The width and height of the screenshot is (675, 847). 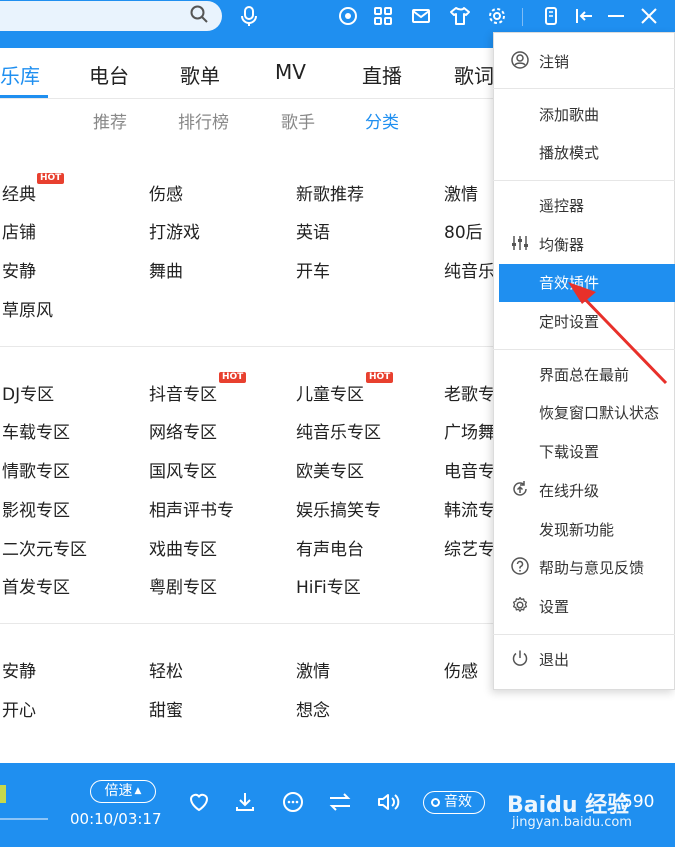 I want to click on subtab-categories: 分类, so click(x=382, y=120).